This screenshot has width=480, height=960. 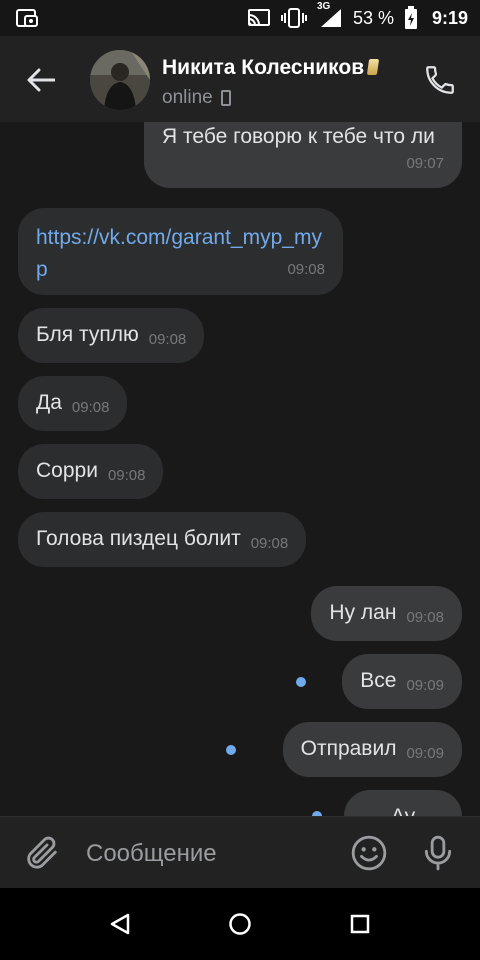 What do you see at coordinates (363, 612) in the screenshot?
I see `message-text: Ну лан` at bounding box center [363, 612].